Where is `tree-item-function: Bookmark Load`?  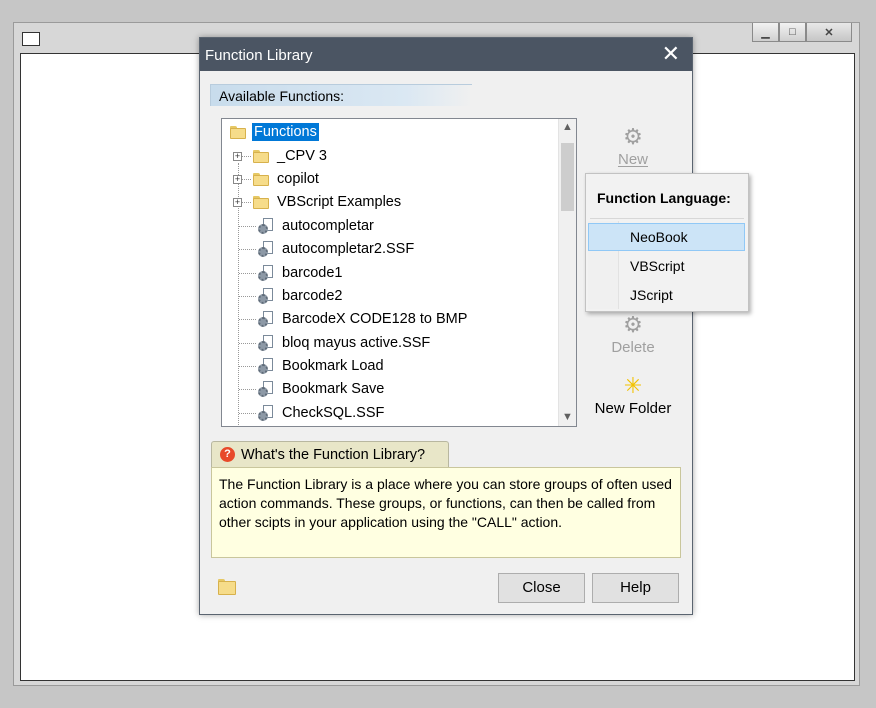
tree-item-function: Bookmark Load is located at coordinates (312, 366).